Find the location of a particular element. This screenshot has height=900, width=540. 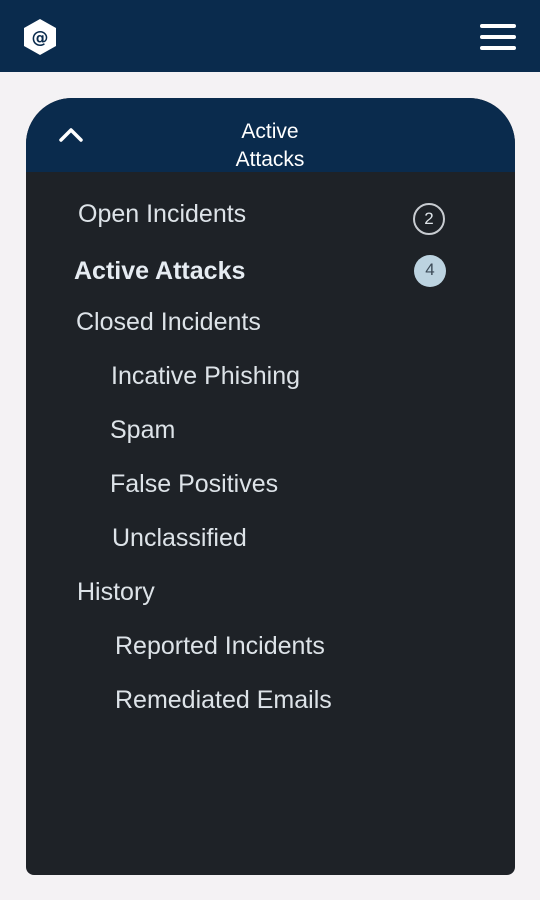

top-app-bar: @ is located at coordinates (270, 36).